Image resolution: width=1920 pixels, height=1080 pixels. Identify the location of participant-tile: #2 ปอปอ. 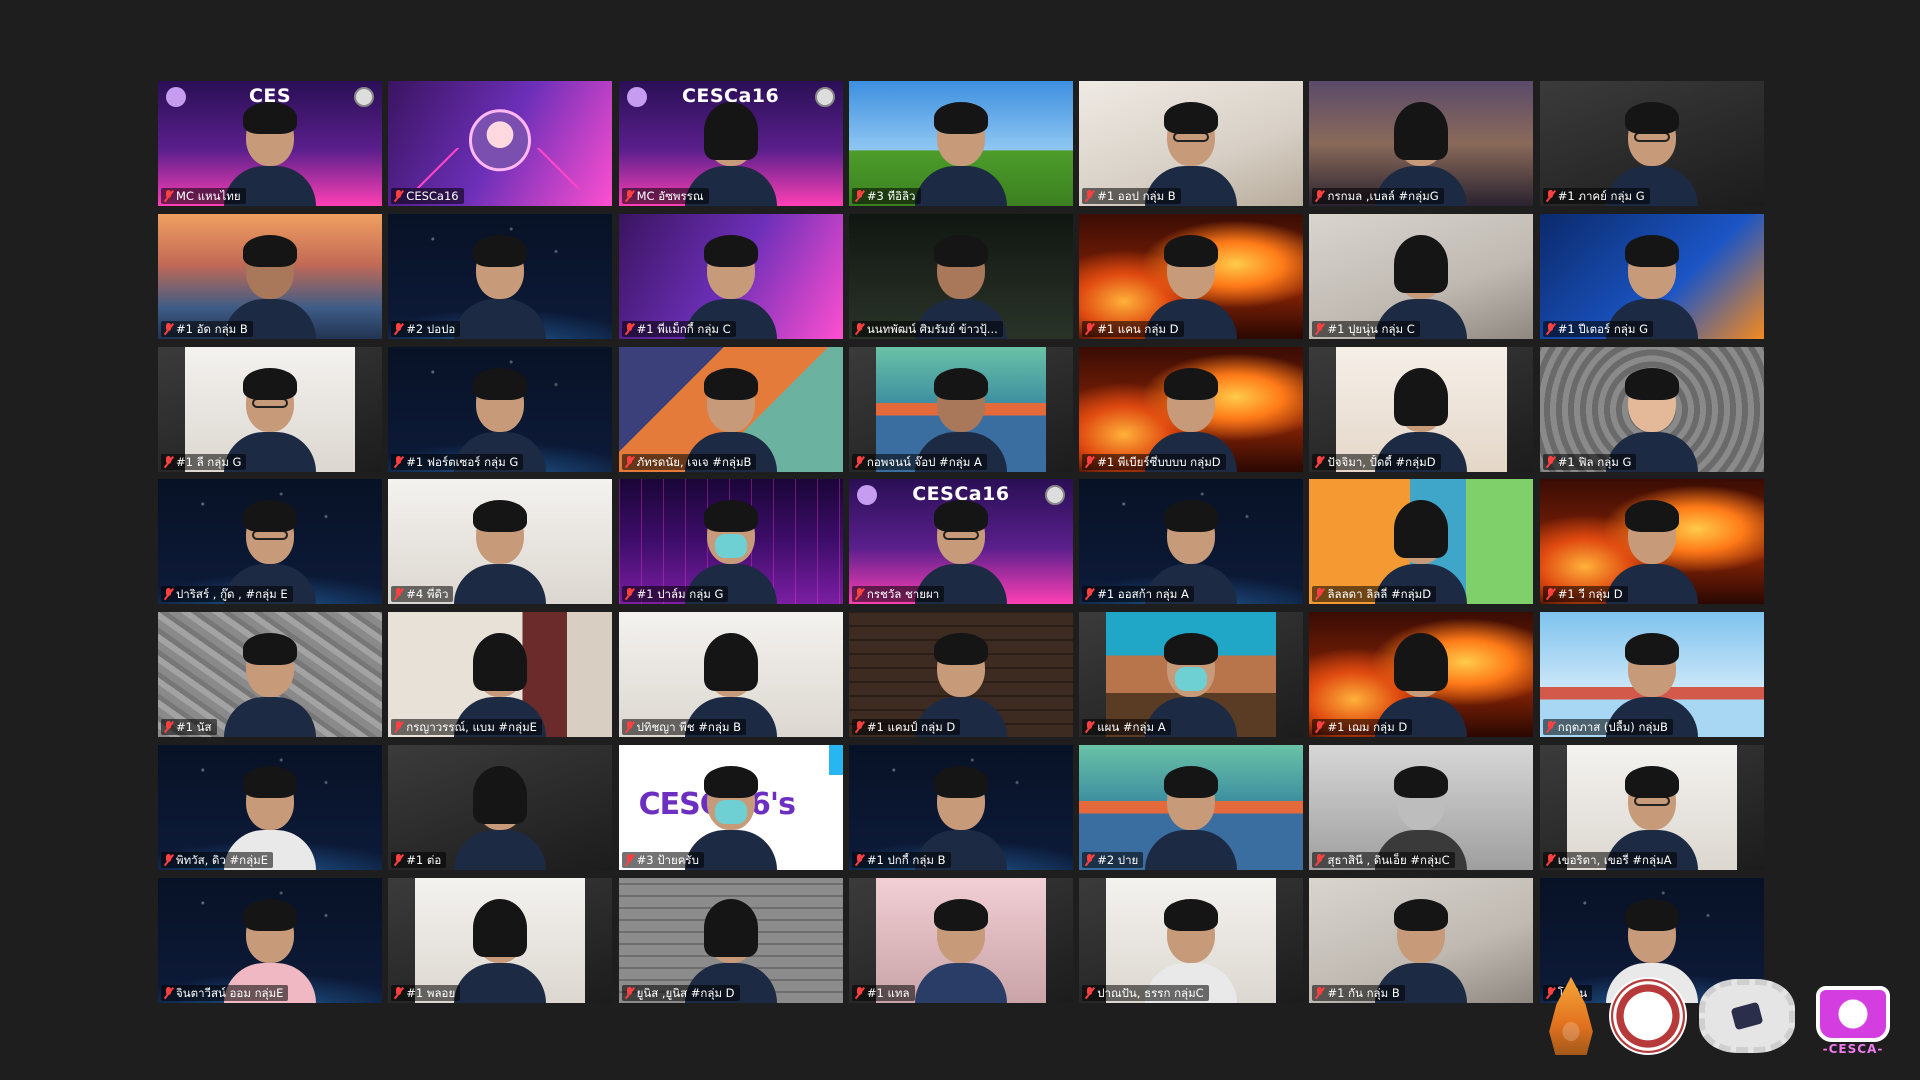
(500, 276).